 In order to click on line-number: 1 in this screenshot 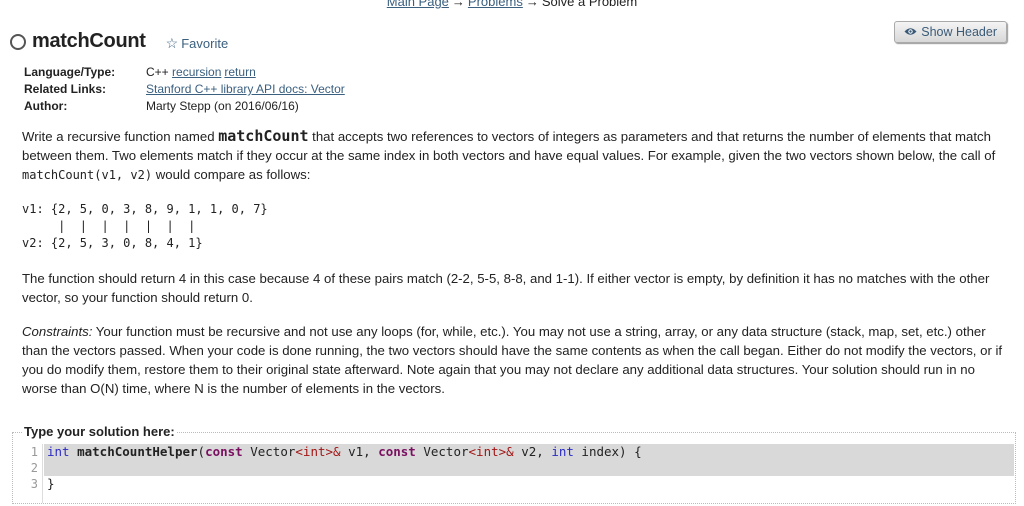, I will do `click(34, 452)`.